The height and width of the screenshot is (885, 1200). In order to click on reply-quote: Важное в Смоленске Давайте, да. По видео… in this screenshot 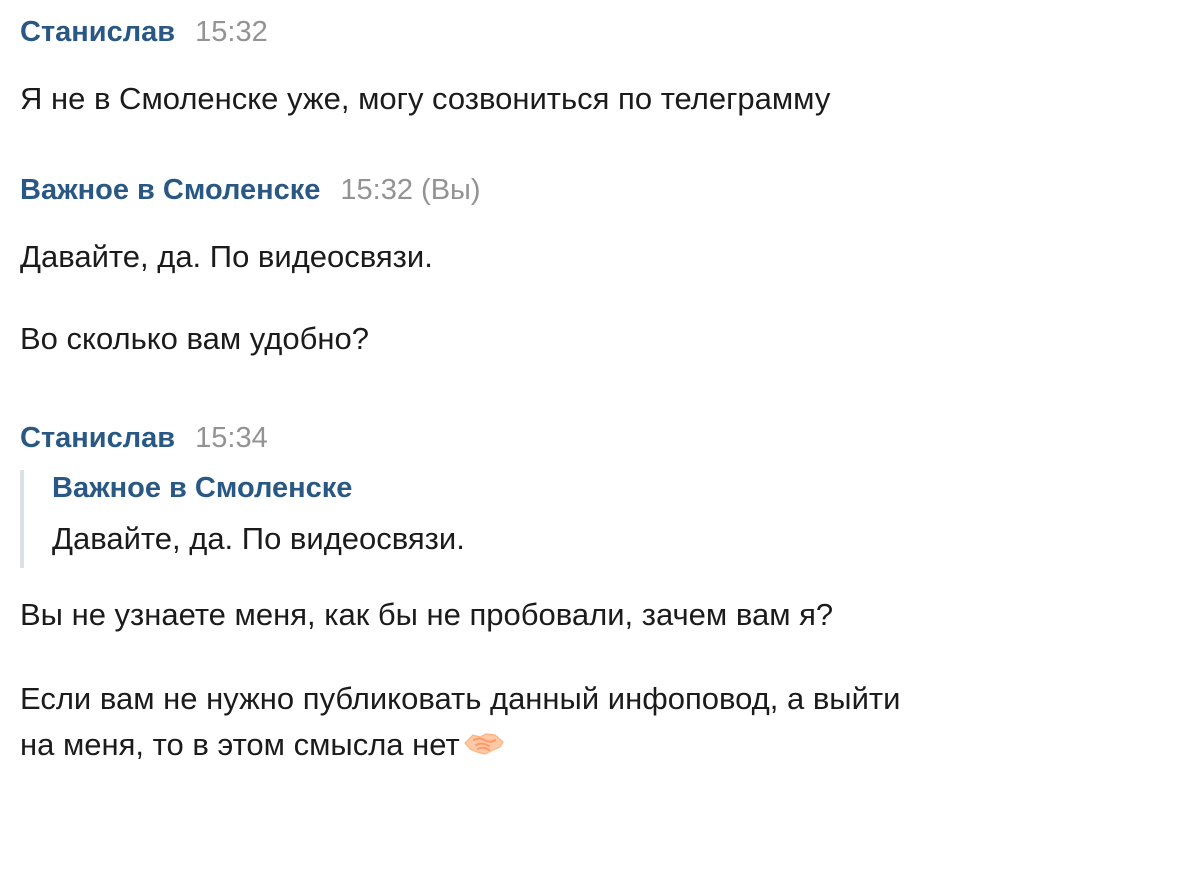, I will do `click(590, 519)`.